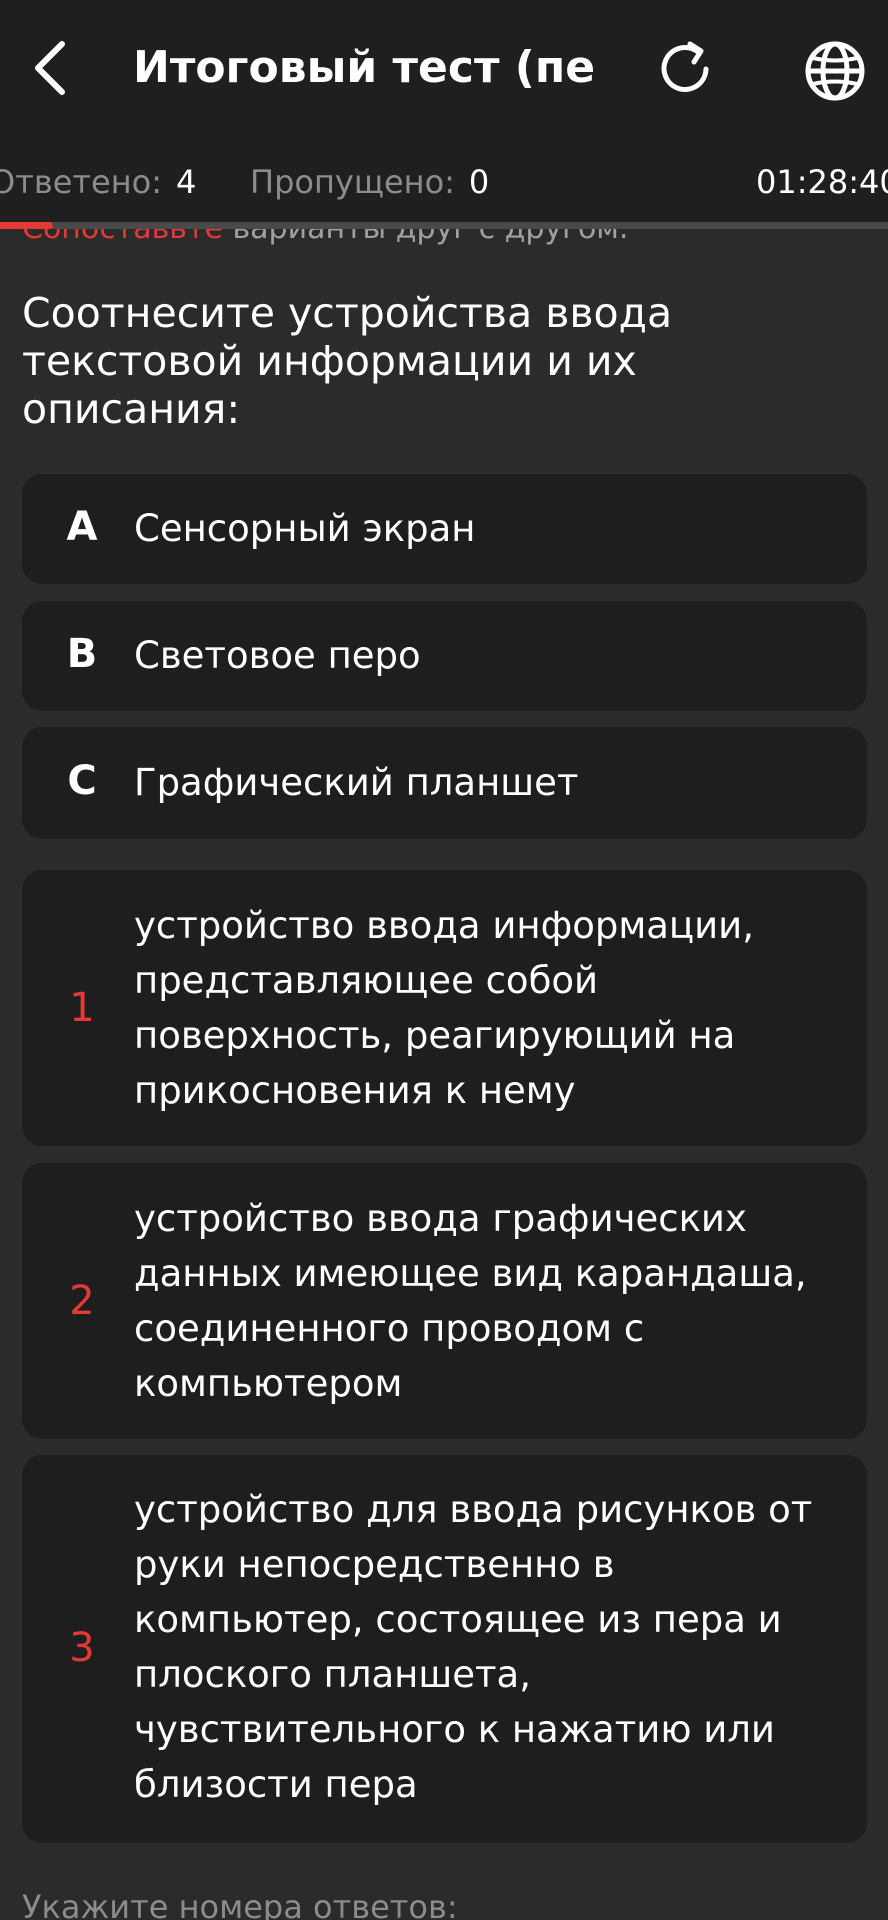 The height and width of the screenshot is (1920, 888). What do you see at coordinates (122, 237) in the screenshot?
I see `instruction-accent: Сопоставьте` at bounding box center [122, 237].